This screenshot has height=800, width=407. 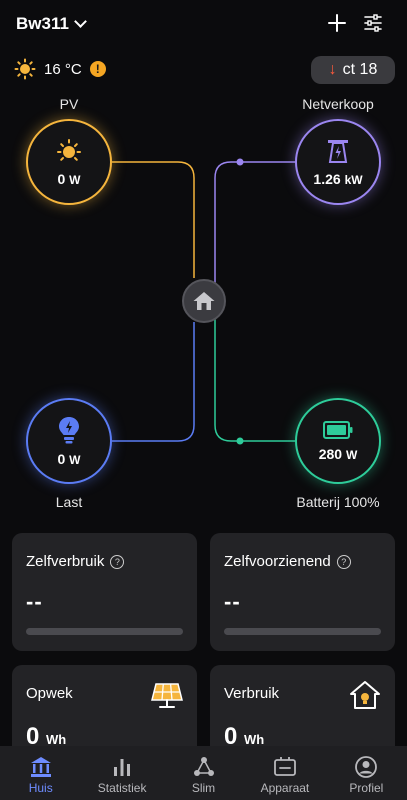 What do you see at coordinates (302, 631) in the screenshot?
I see `self-sufficiency-progress-bar` at bounding box center [302, 631].